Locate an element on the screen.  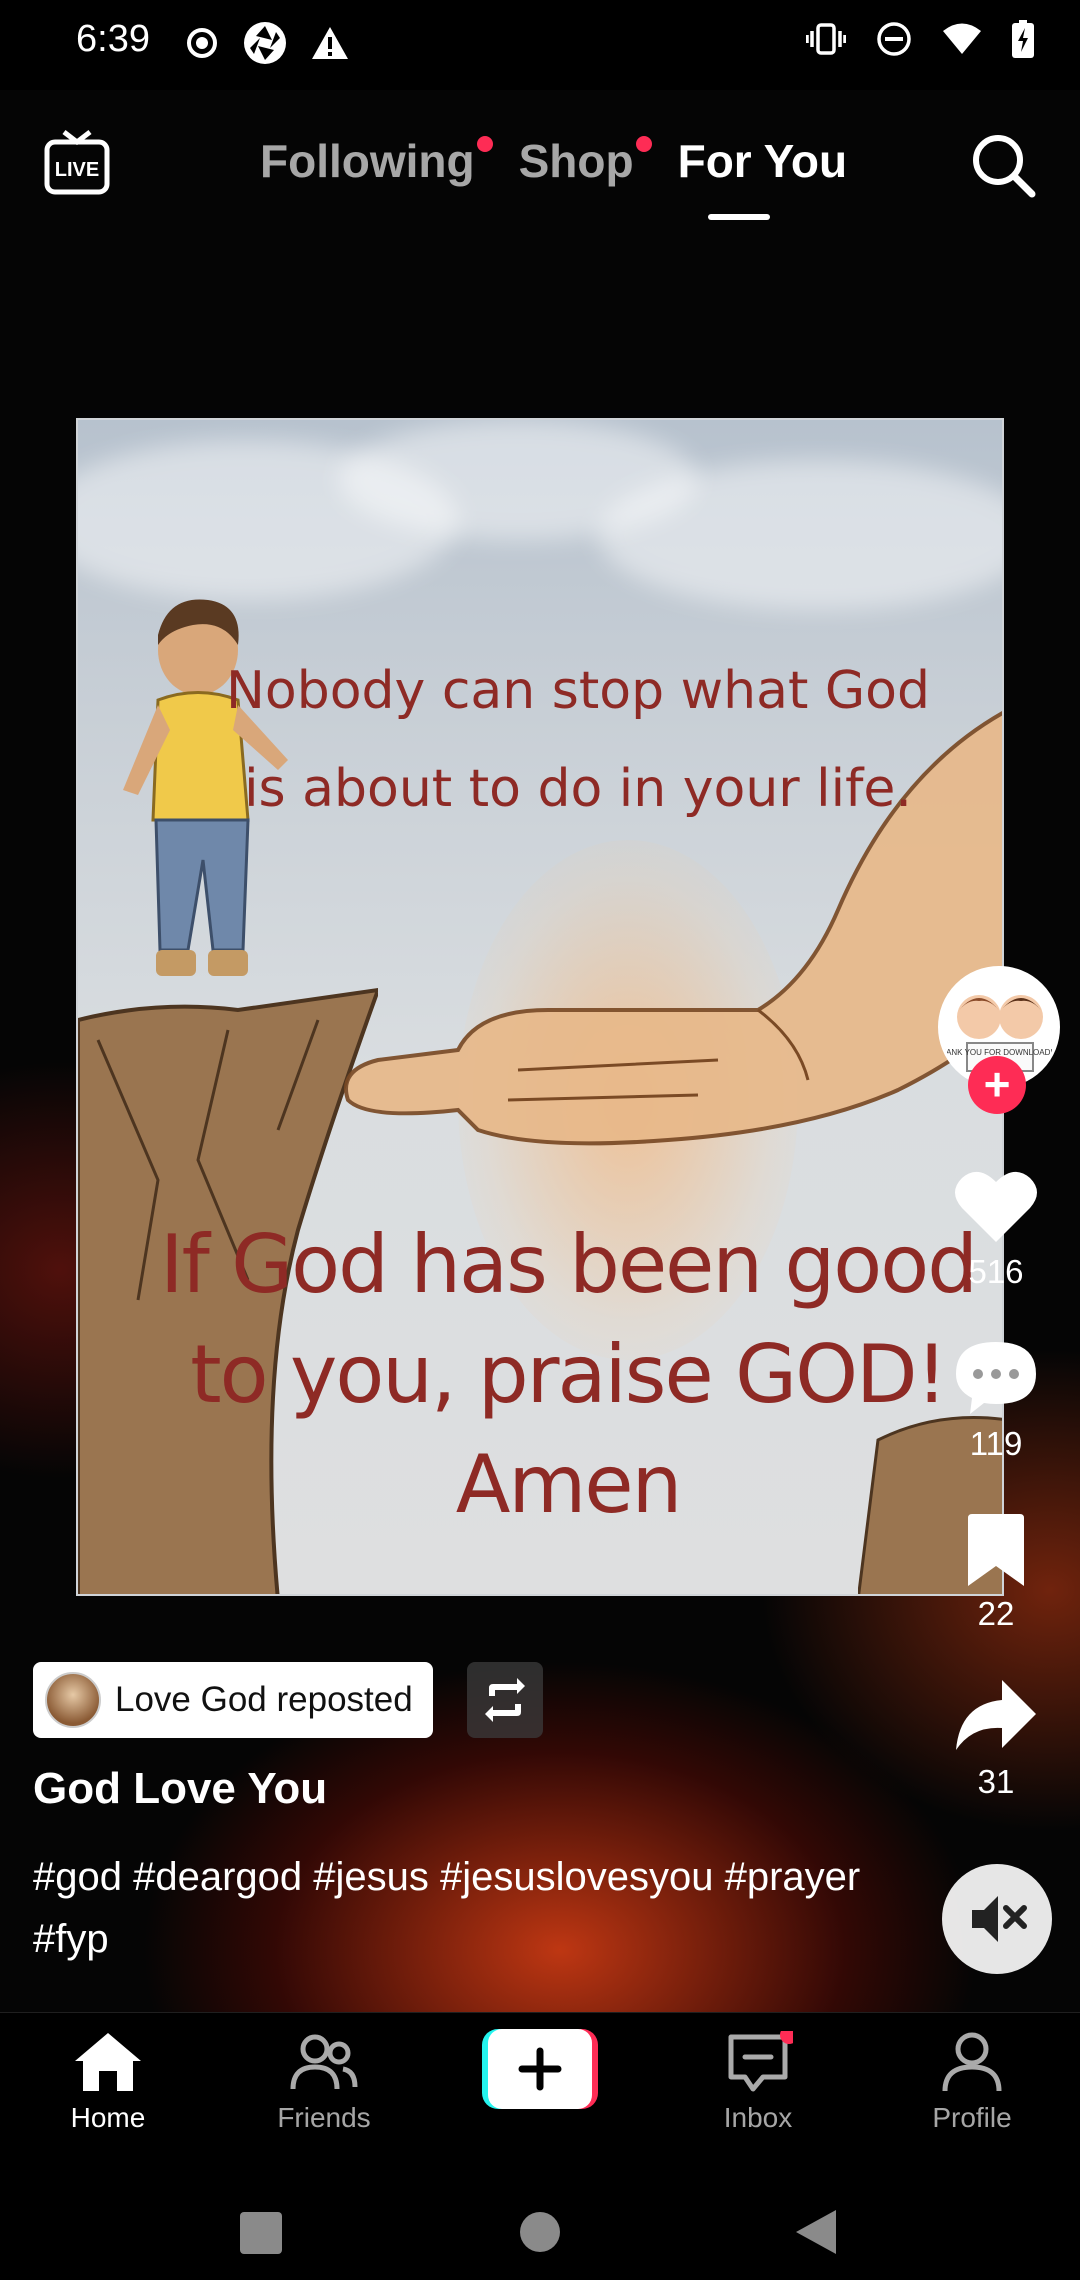
comment-button: 119 is located at coordinates (996, 1400).